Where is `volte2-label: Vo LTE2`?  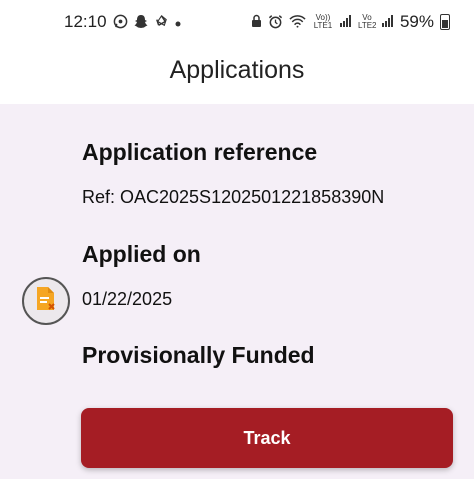 volte2-label: Vo LTE2 is located at coordinates (367, 21).